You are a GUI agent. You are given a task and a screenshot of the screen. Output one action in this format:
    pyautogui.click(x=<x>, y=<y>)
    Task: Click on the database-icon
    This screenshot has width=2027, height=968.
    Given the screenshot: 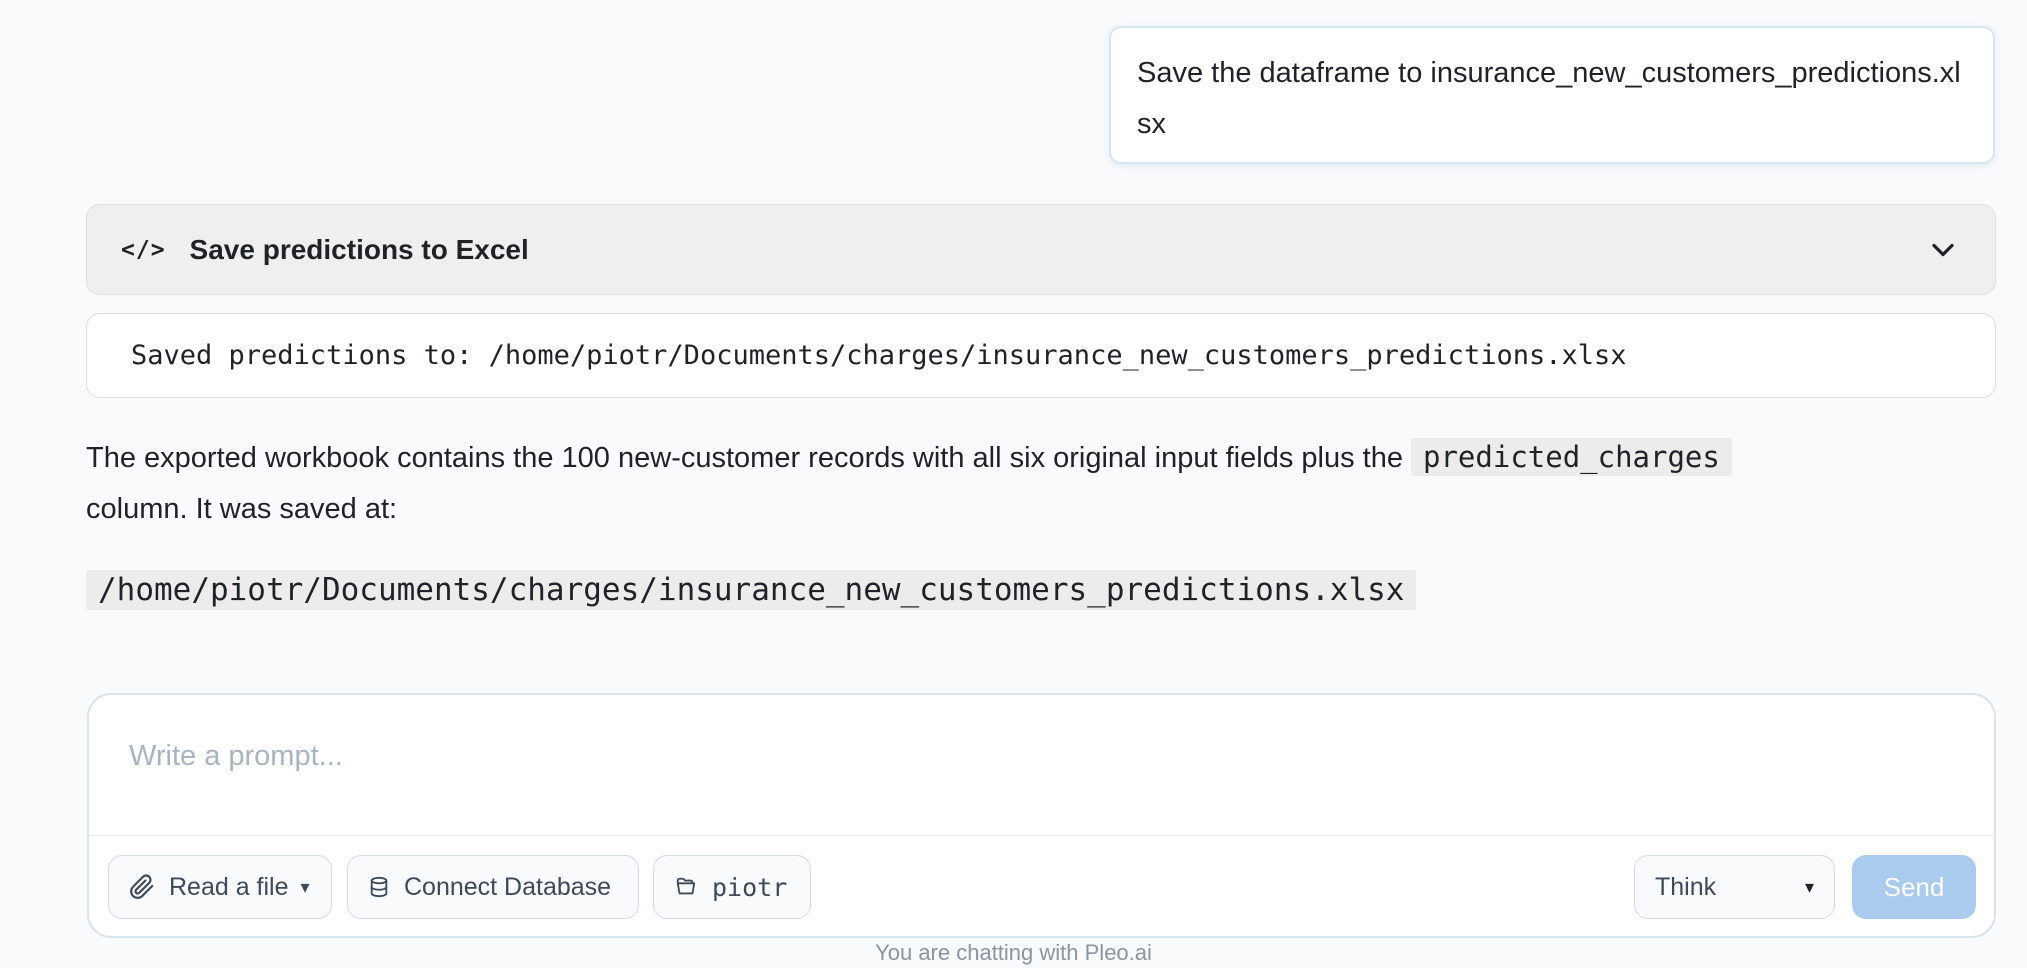 What is the action you would take?
    pyautogui.click(x=379, y=887)
    